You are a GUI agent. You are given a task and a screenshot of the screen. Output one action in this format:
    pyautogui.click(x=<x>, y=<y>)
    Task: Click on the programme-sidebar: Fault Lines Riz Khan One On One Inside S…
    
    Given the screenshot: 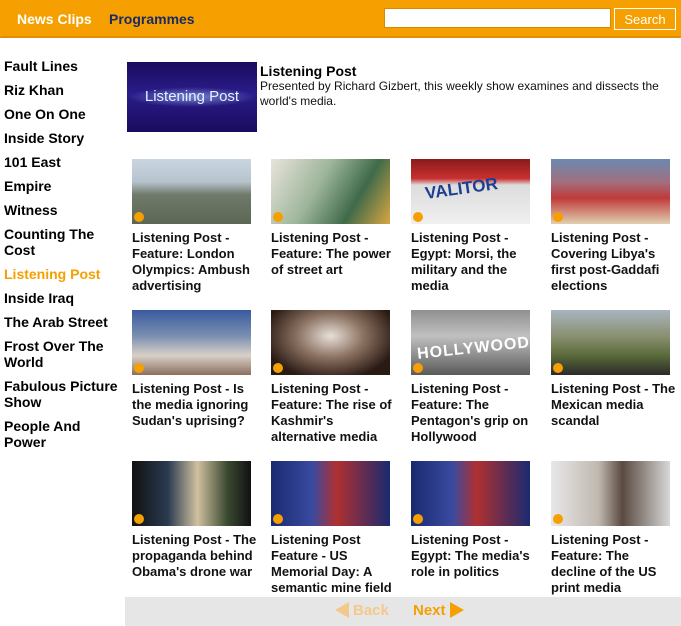 What is the action you would take?
    pyautogui.click(x=63, y=258)
    